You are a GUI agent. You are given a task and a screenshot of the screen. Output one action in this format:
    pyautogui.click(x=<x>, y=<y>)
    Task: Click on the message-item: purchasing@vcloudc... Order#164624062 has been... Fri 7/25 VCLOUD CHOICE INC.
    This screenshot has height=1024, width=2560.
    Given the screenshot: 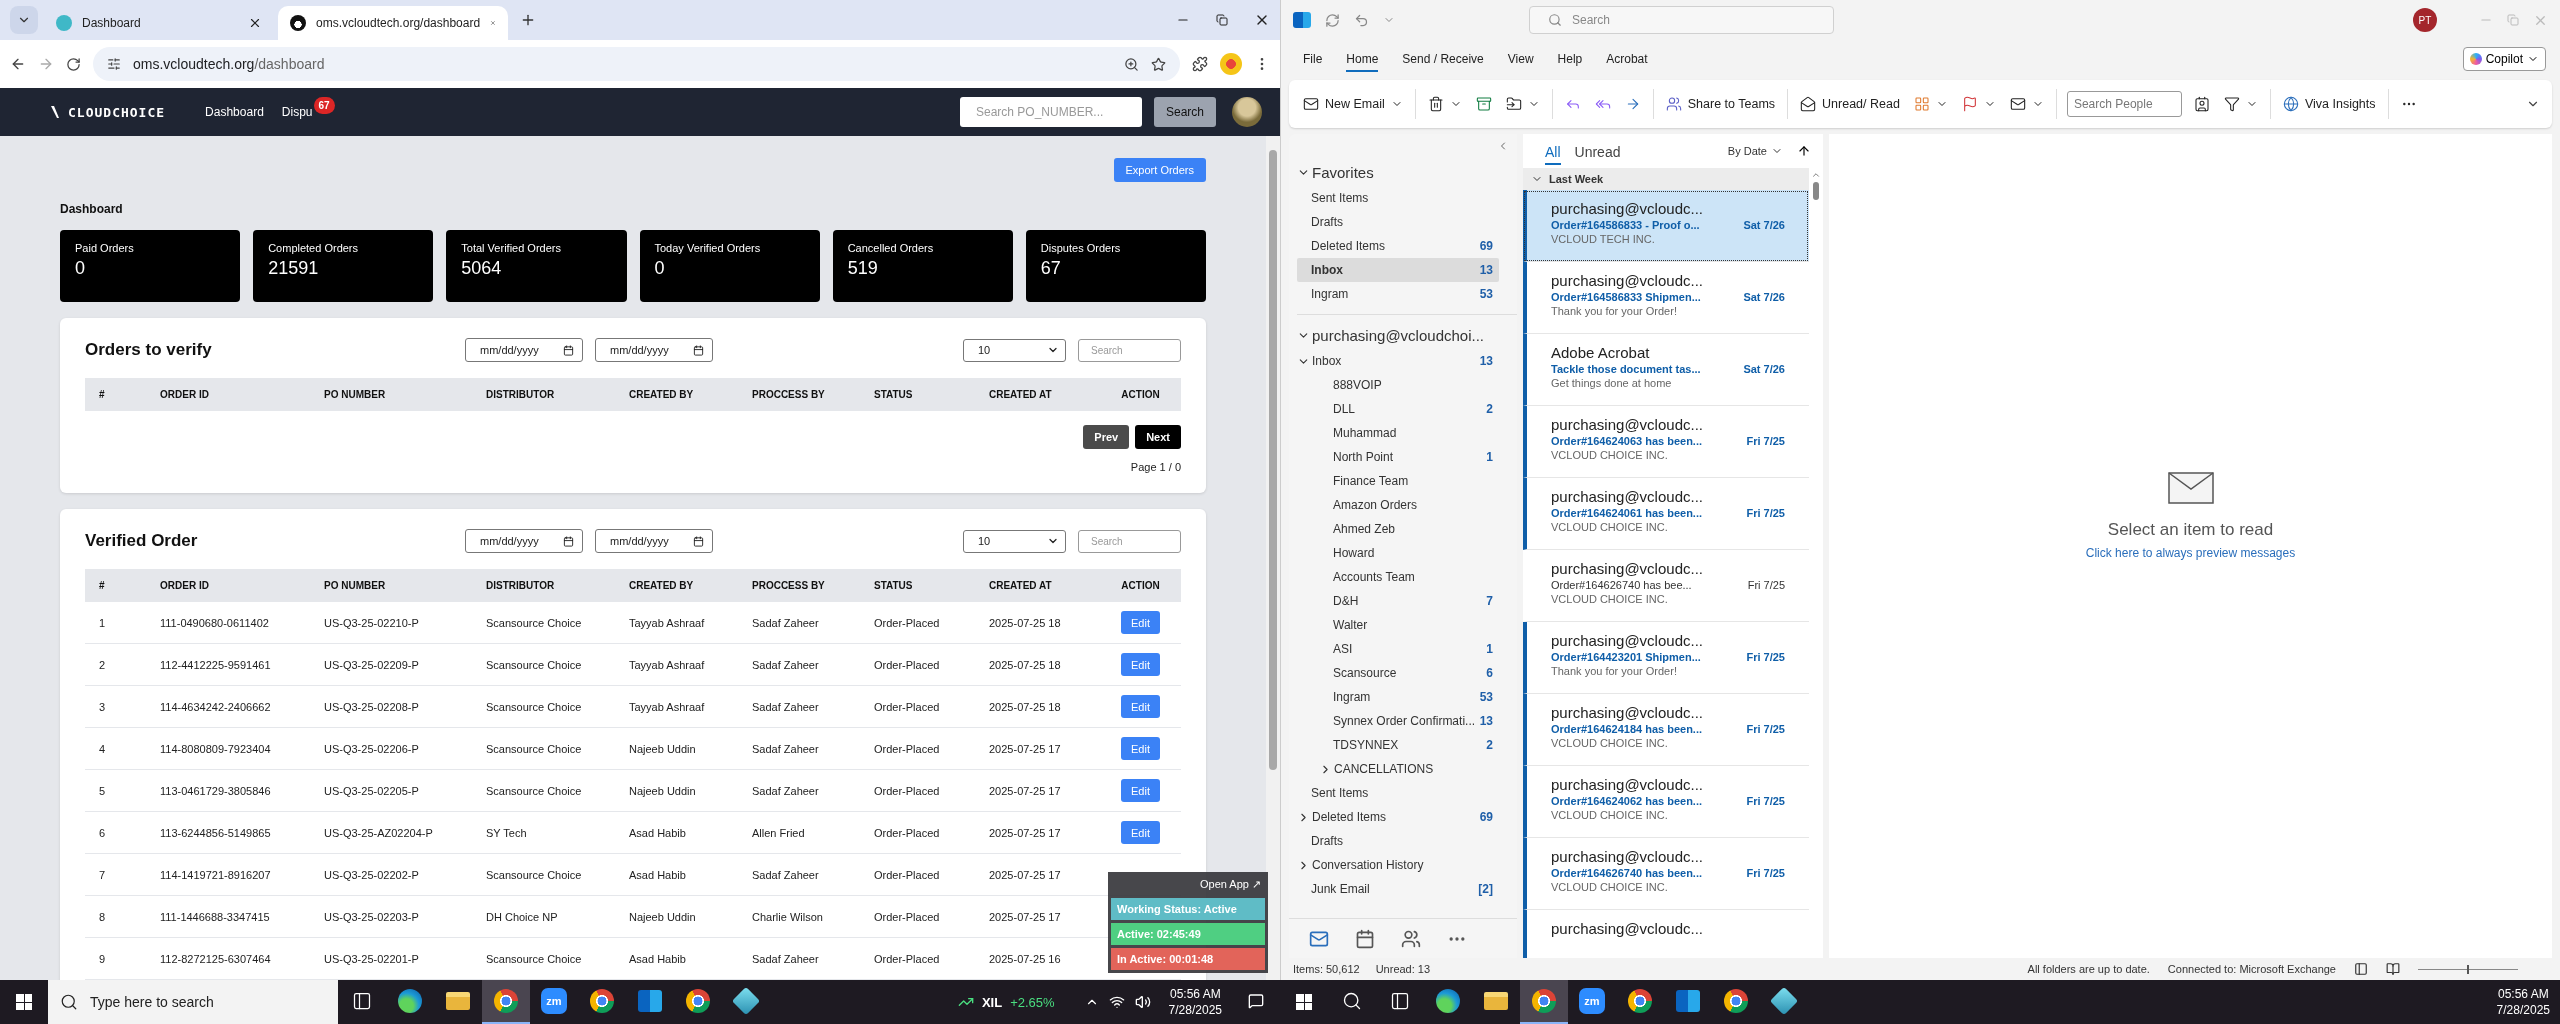 What is the action you would take?
    pyautogui.click(x=1666, y=802)
    